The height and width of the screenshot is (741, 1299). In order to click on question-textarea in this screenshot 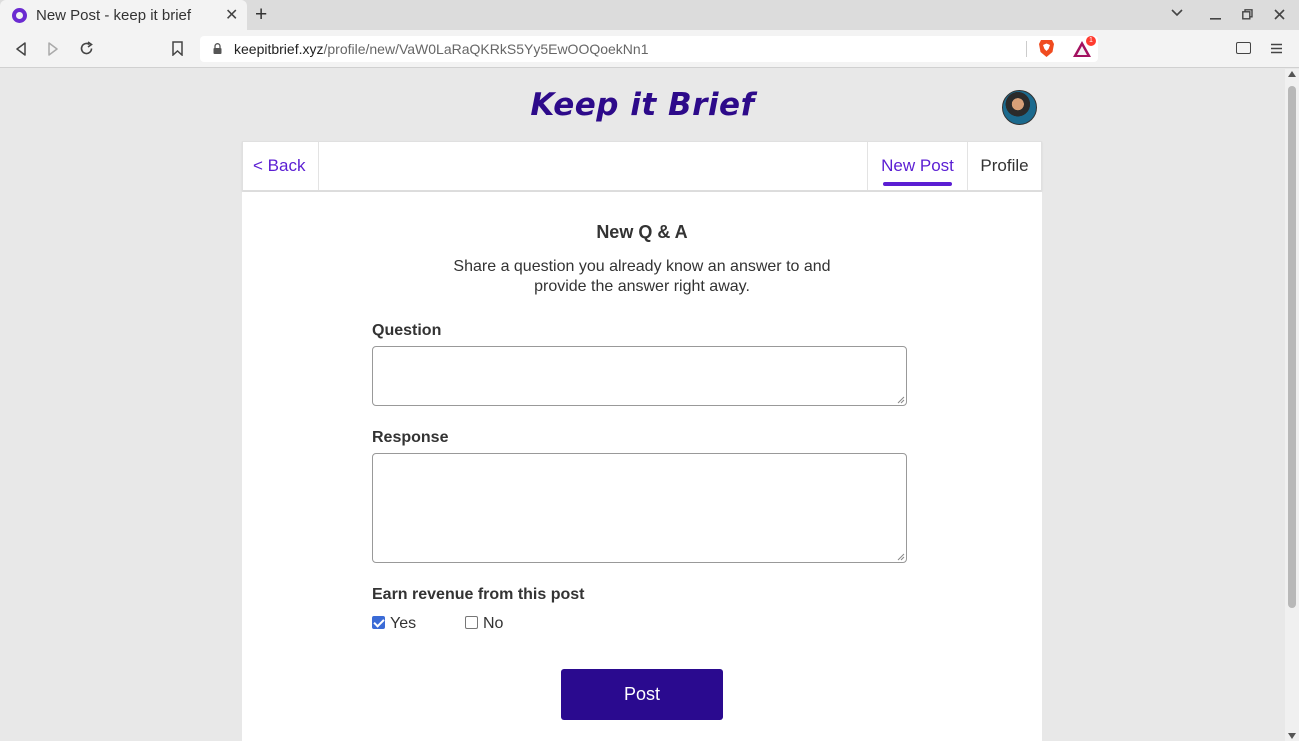, I will do `click(639, 376)`.